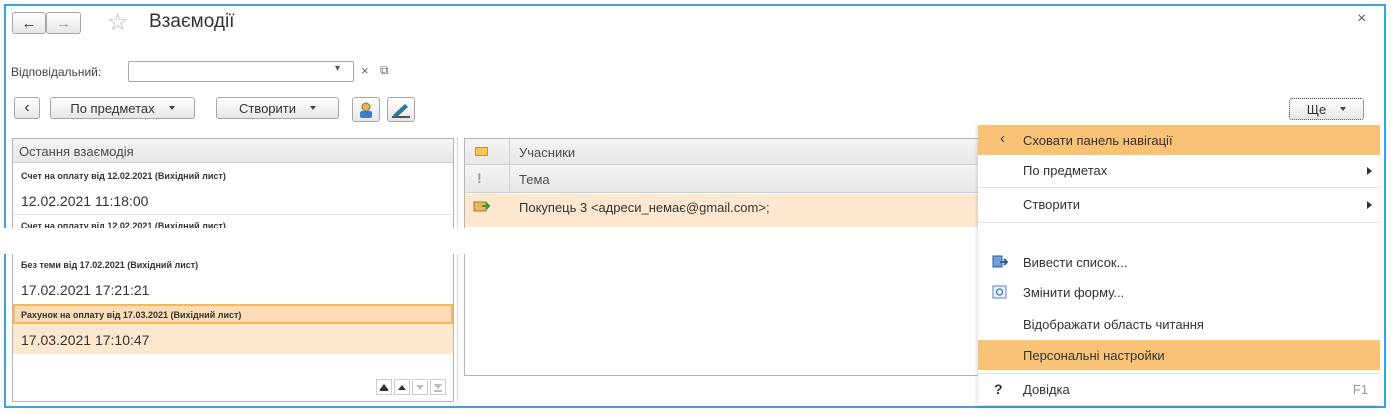  I want to click on back-button: ←, so click(29, 23).